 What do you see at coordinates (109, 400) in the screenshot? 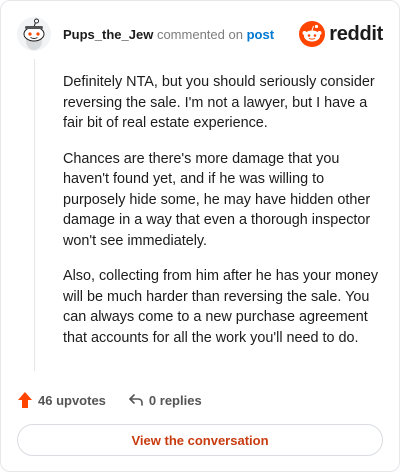
I see `comment-actions: 46 upvotes 0 replies` at bounding box center [109, 400].